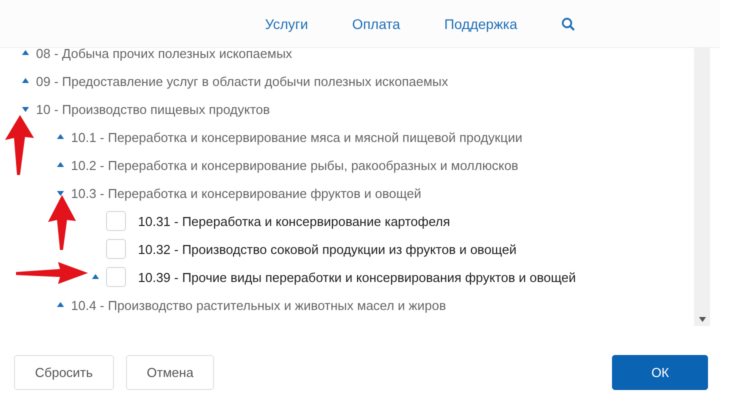 Image resolution: width=748 pixels, height=418 pixels. What do you see at coordinates (702, 319) in the screenshot?
I see `scroll-down-icon` at bounding box center [702, 319].